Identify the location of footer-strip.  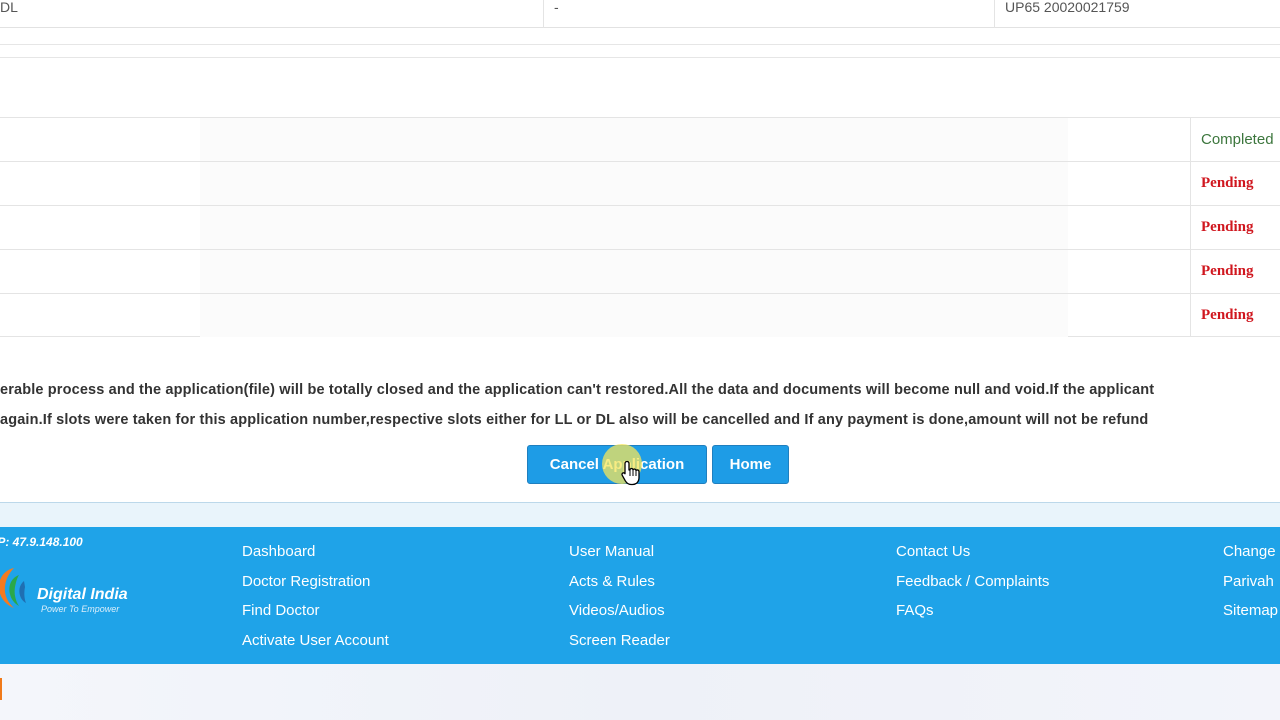
(640, 514).